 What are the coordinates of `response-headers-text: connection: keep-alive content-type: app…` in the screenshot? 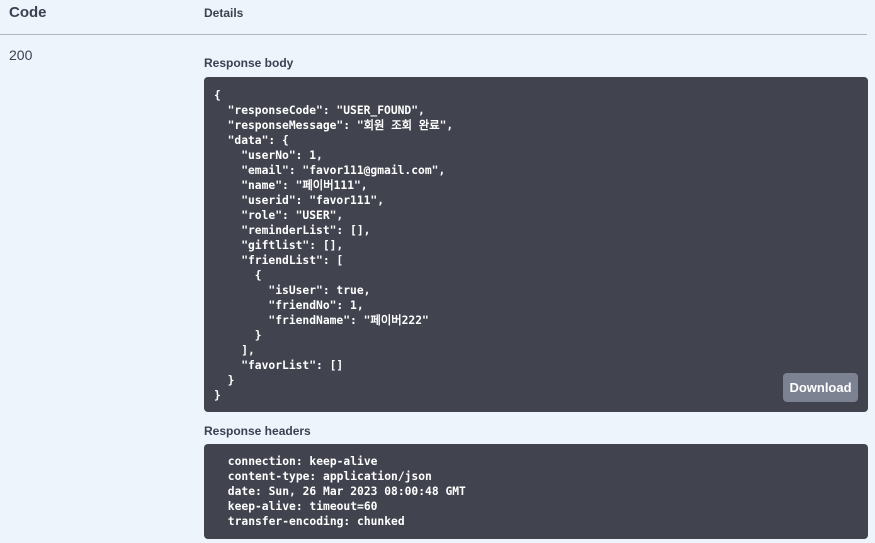 It's located at (544, 491).